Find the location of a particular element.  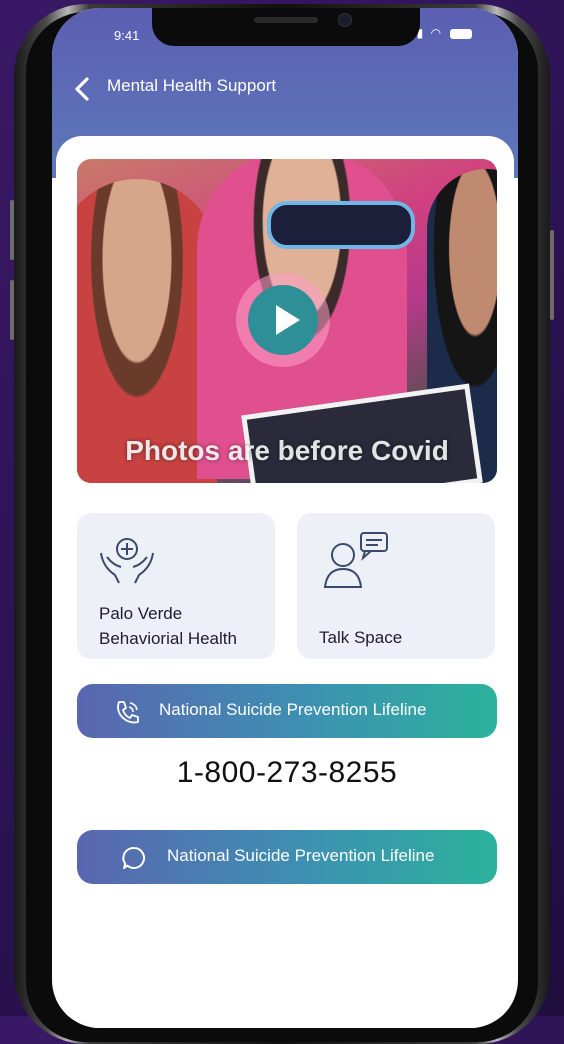

status-time: 9:41 is located at coordinates (127, 35).